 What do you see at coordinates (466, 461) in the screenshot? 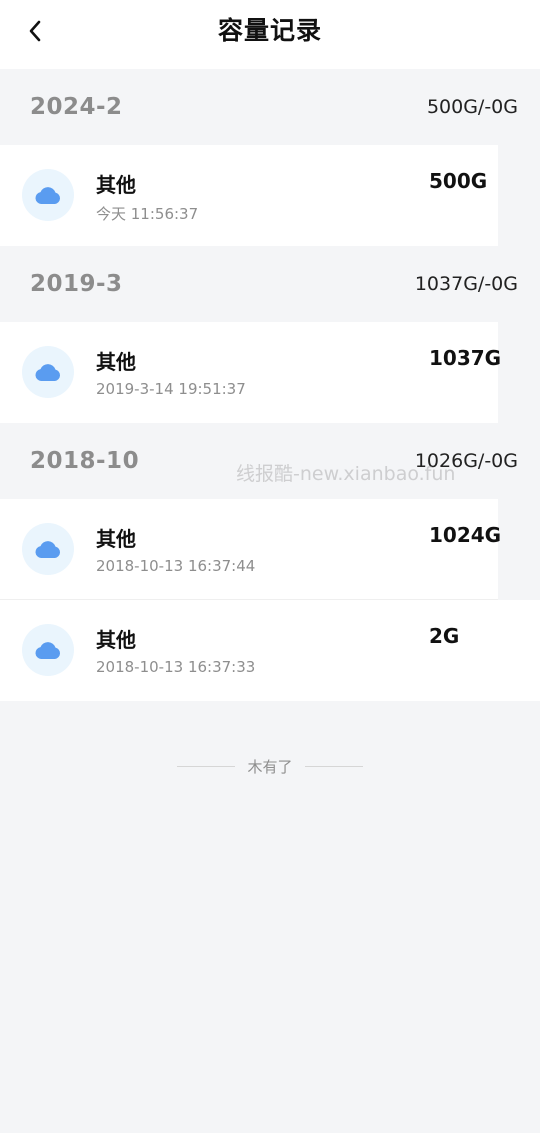
I see `group-summary: 1026G/-0G` at bounding box center [466, 461].